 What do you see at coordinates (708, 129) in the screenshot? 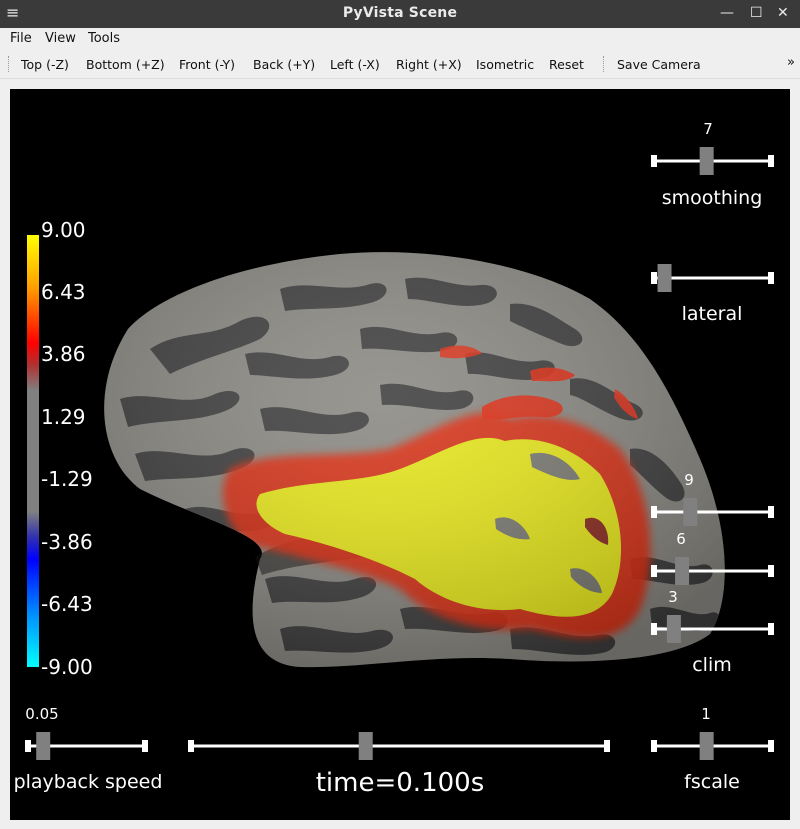
I see `smoothing-value: 7` at bounding box center [708, 129].